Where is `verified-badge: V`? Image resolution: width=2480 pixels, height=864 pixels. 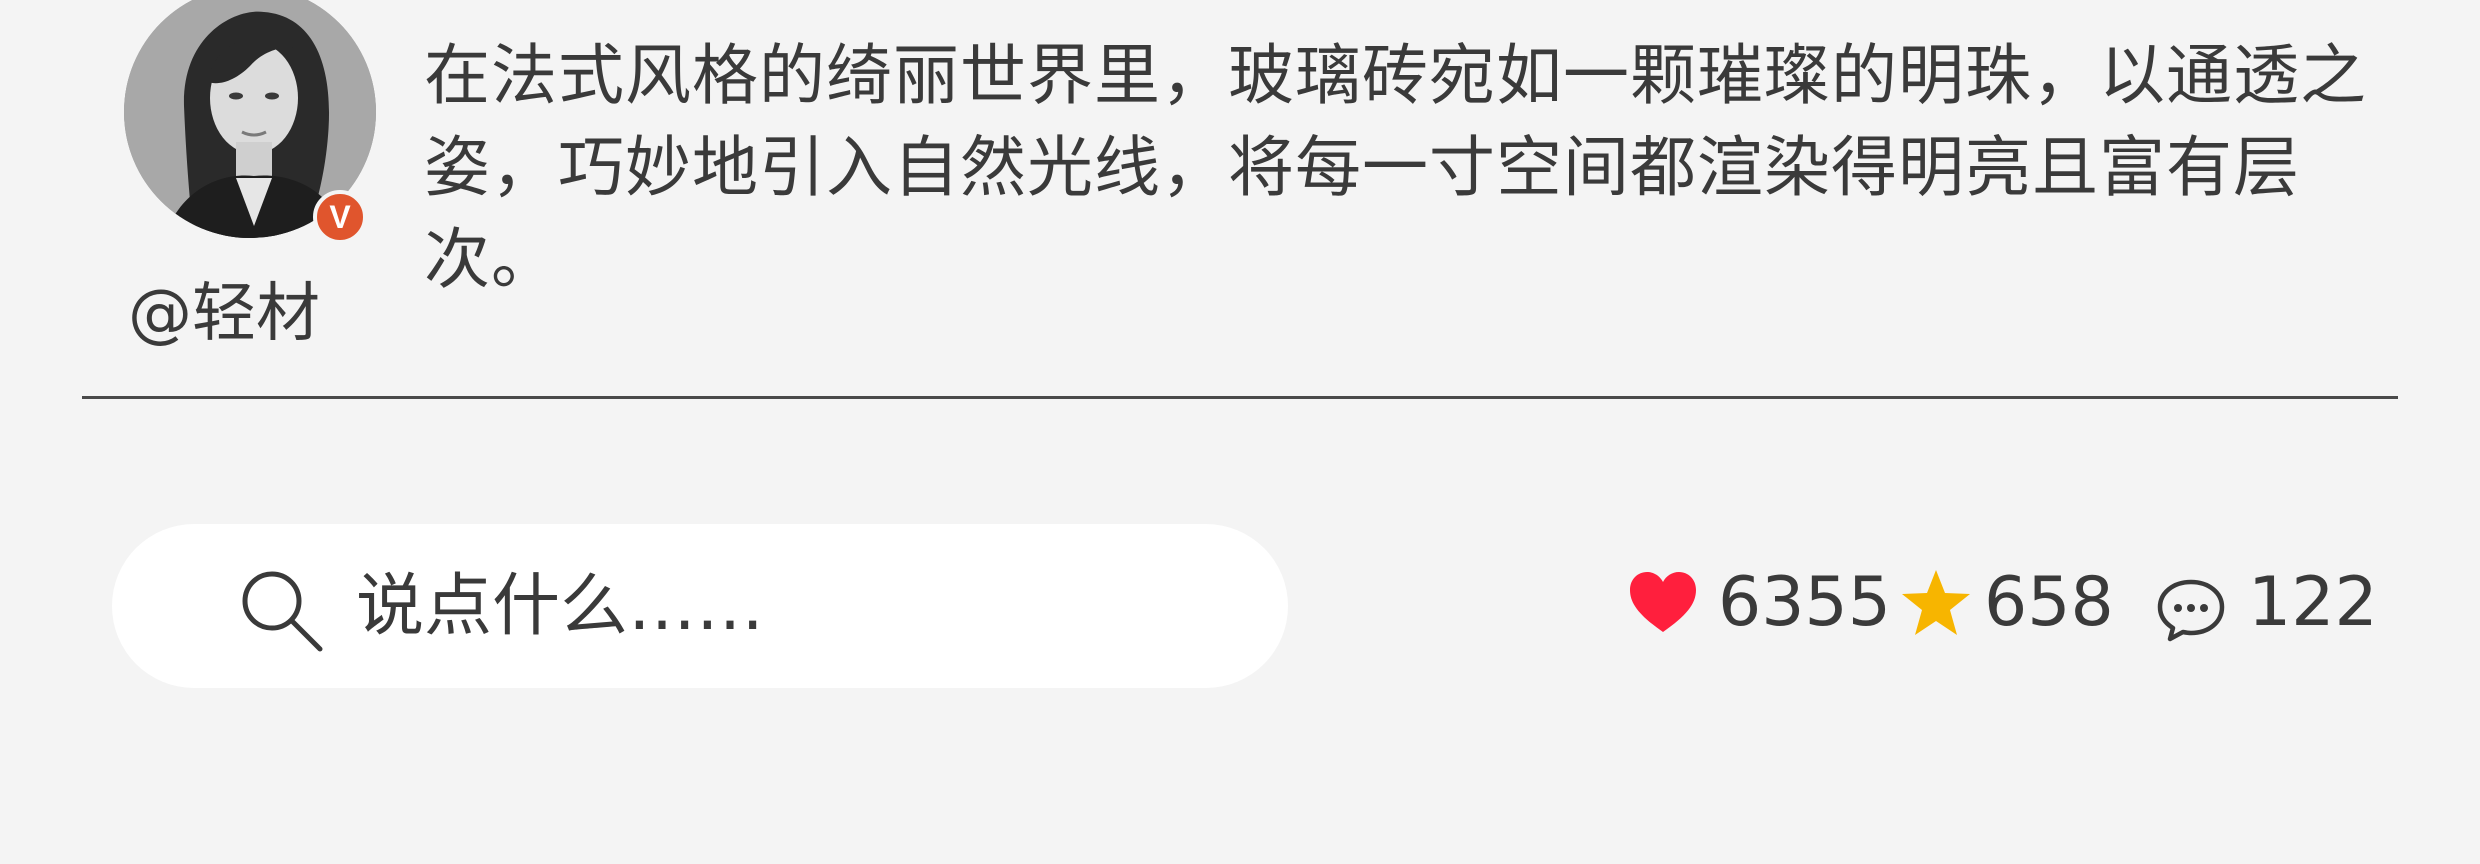
verified-badge: V is located at coordinates (340, 217).